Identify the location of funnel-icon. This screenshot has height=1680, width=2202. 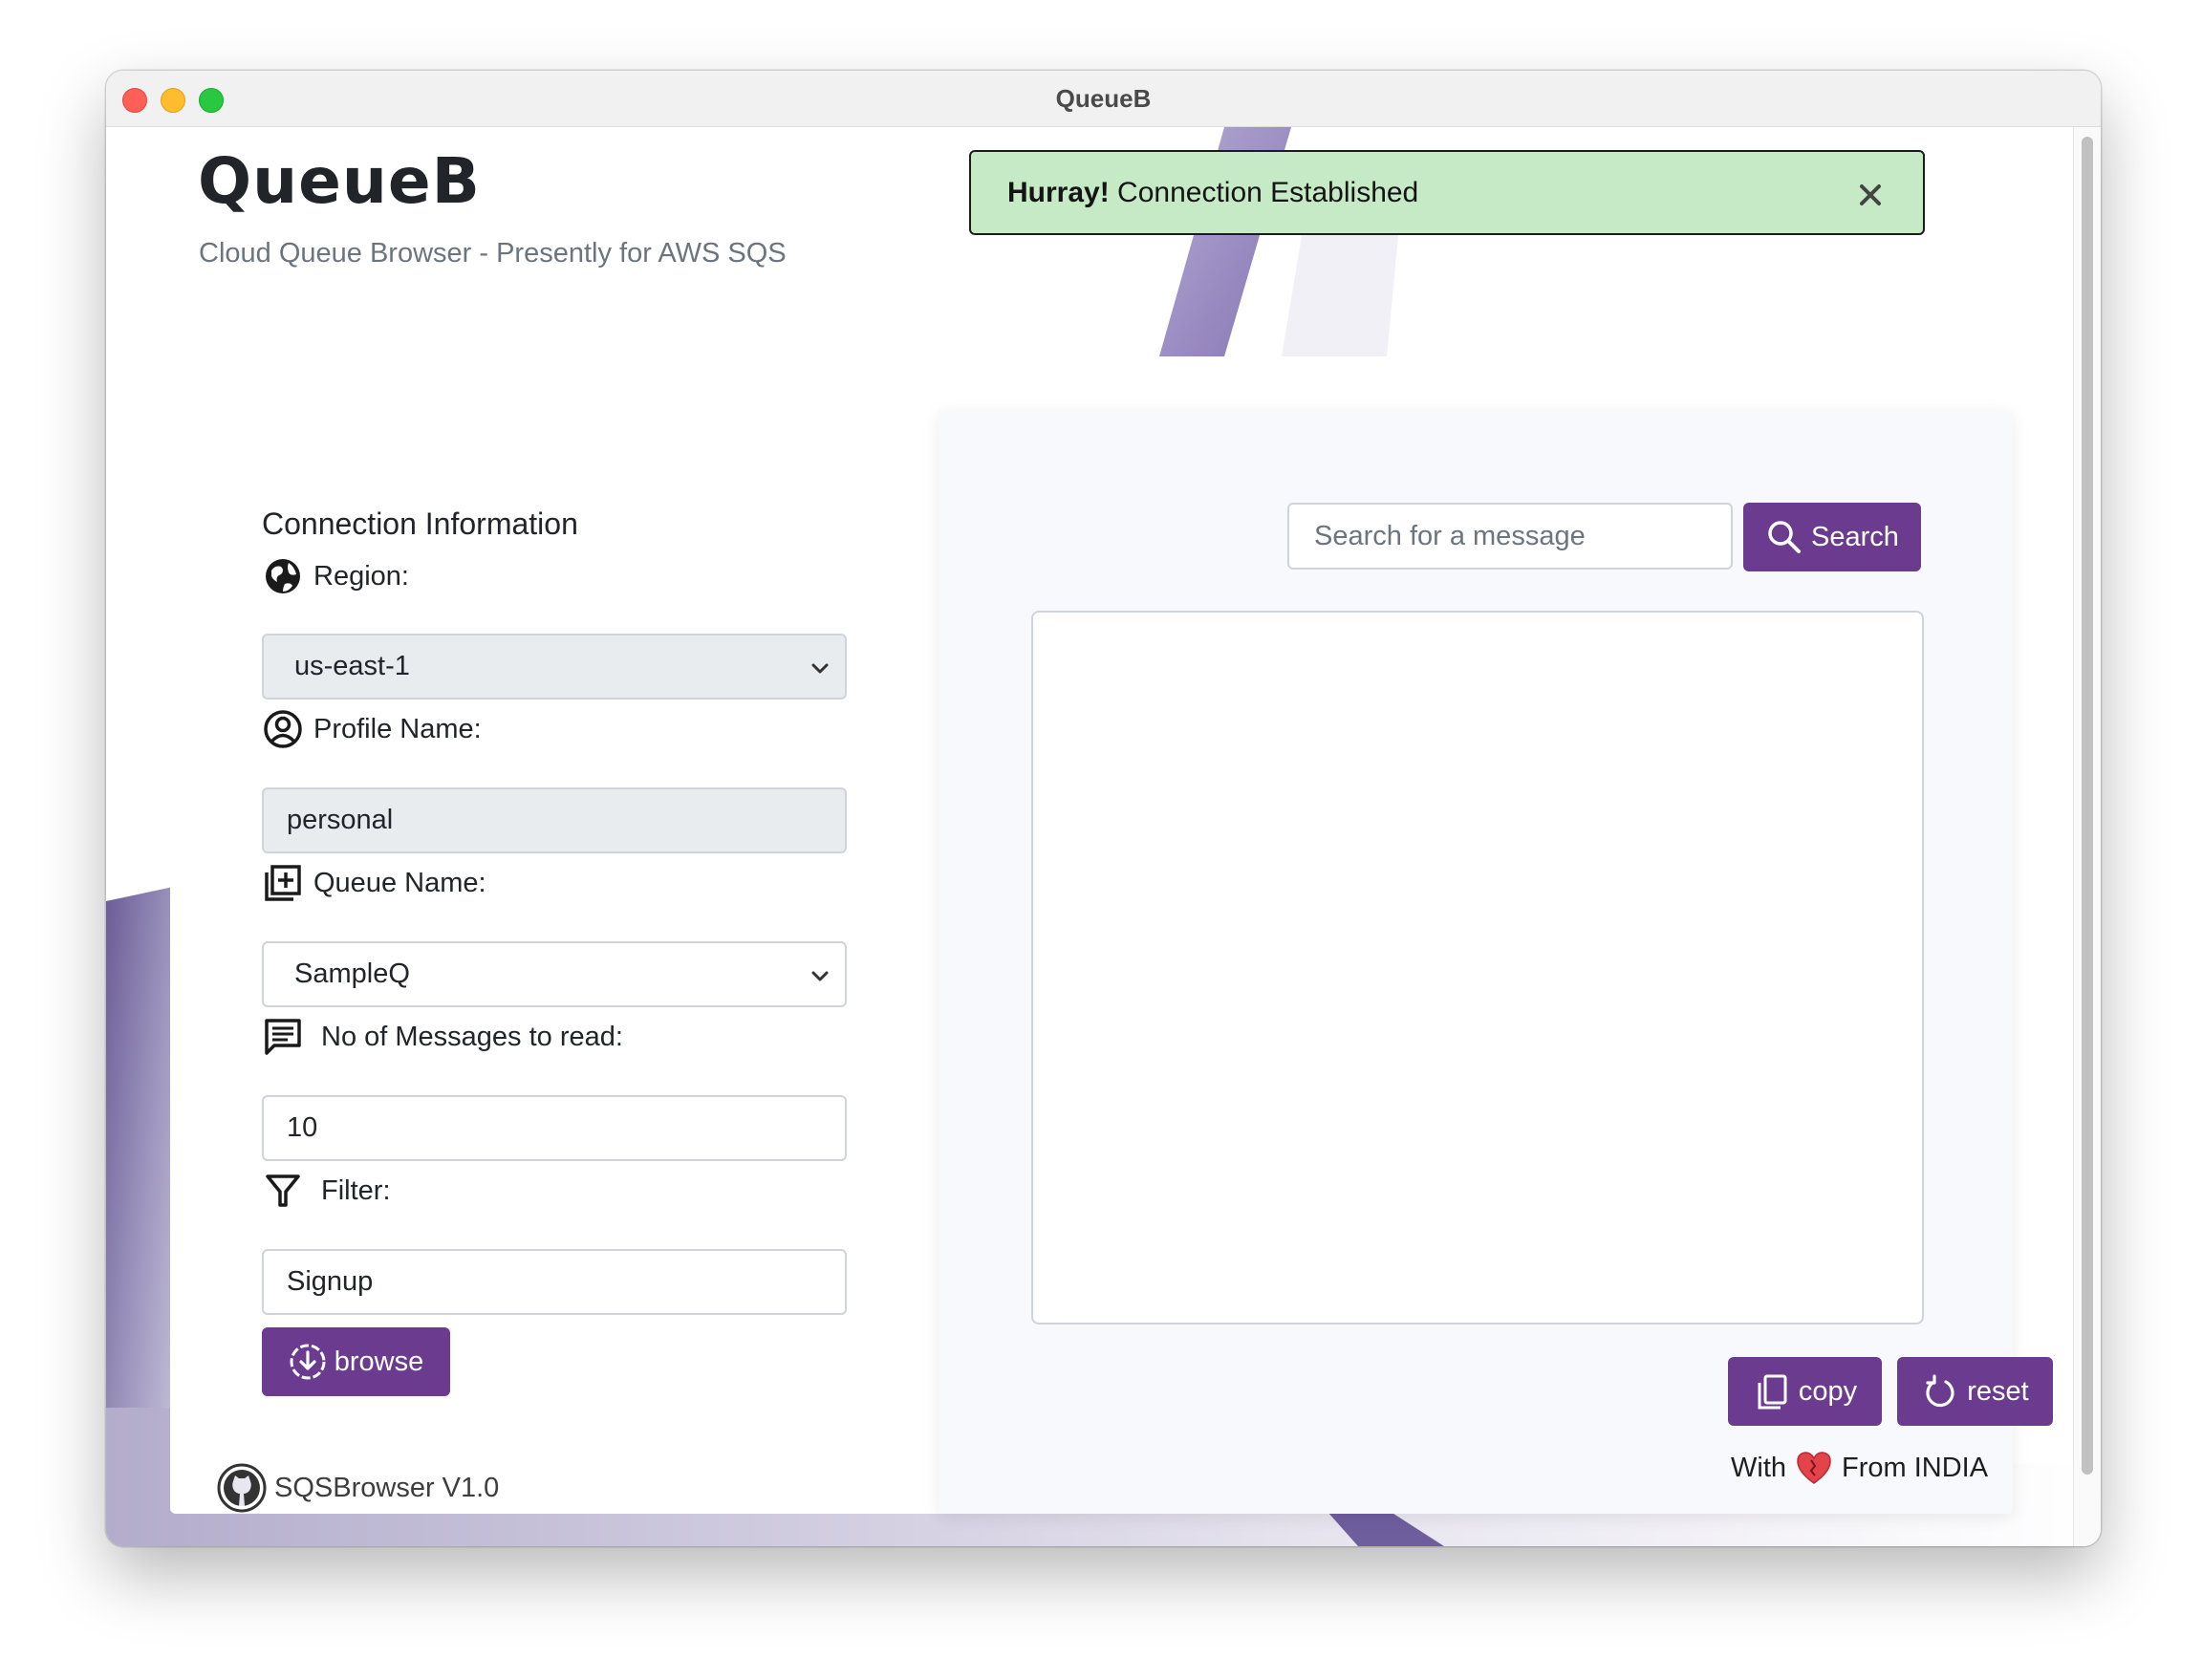
(283, 1191).